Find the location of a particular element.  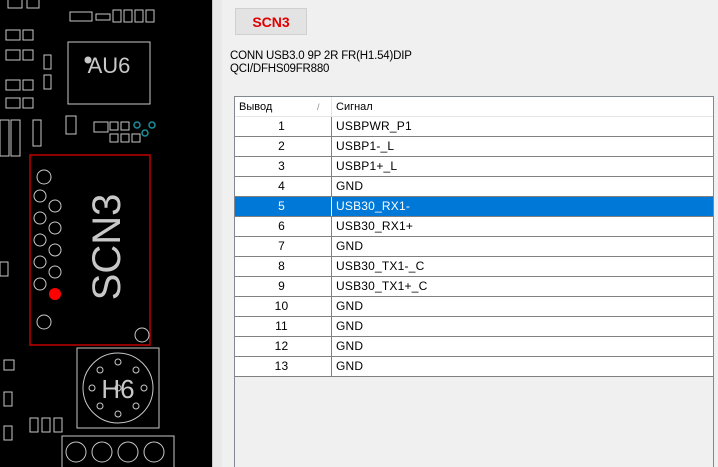

table-row: 5USB30_RX1- is located at coordinates (474, 207).